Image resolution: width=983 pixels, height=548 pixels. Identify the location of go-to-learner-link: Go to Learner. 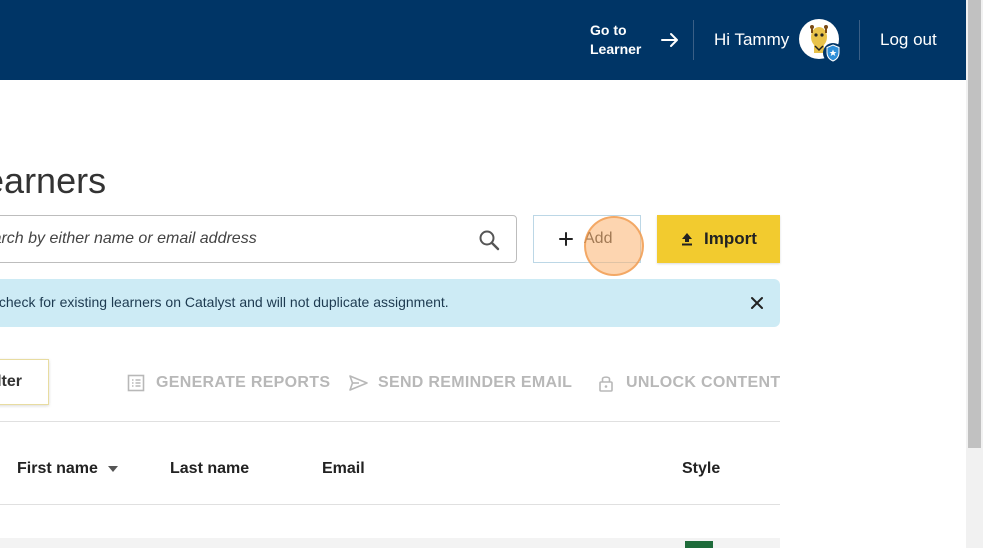
(635, 40).